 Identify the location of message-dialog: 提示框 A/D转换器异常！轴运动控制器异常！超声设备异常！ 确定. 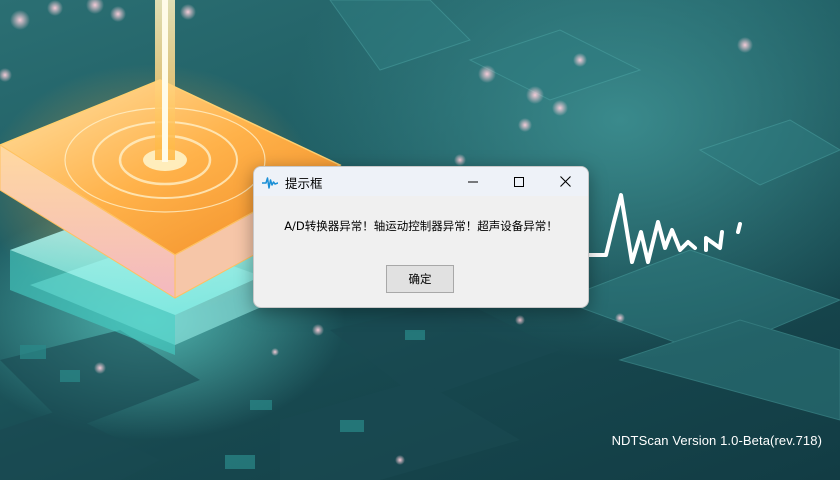
(421, 237).